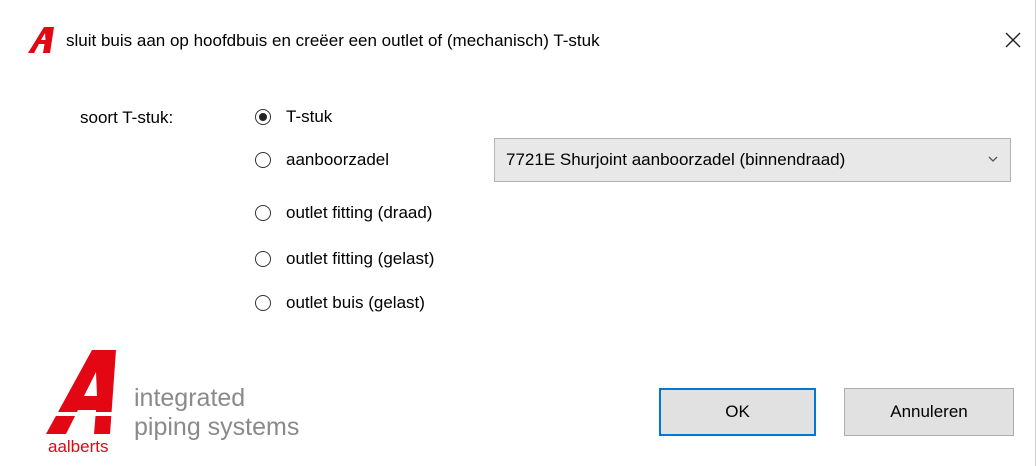 Image resolution: width=1036 pixels, height=466 pixels. Describe the element at coordinates (127, 117) in the screenshot. I see `tee-type-label: soort T-stuk:` at that location.